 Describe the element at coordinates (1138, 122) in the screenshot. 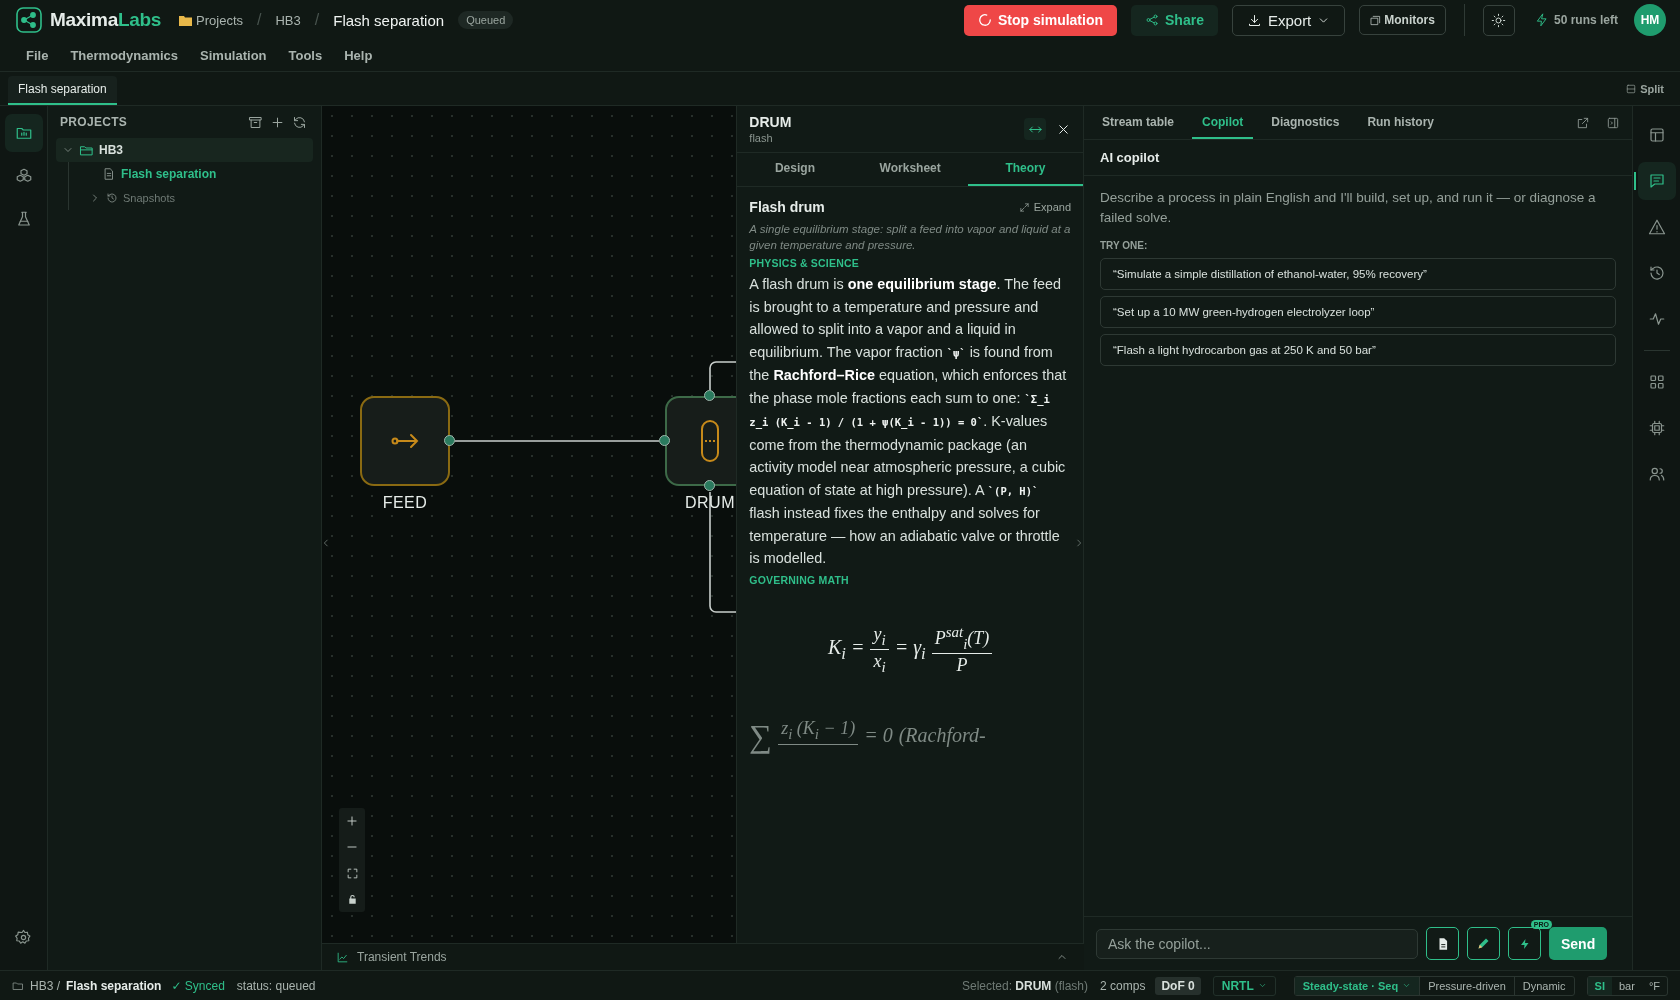

I see `tab: Stream table` at that location.